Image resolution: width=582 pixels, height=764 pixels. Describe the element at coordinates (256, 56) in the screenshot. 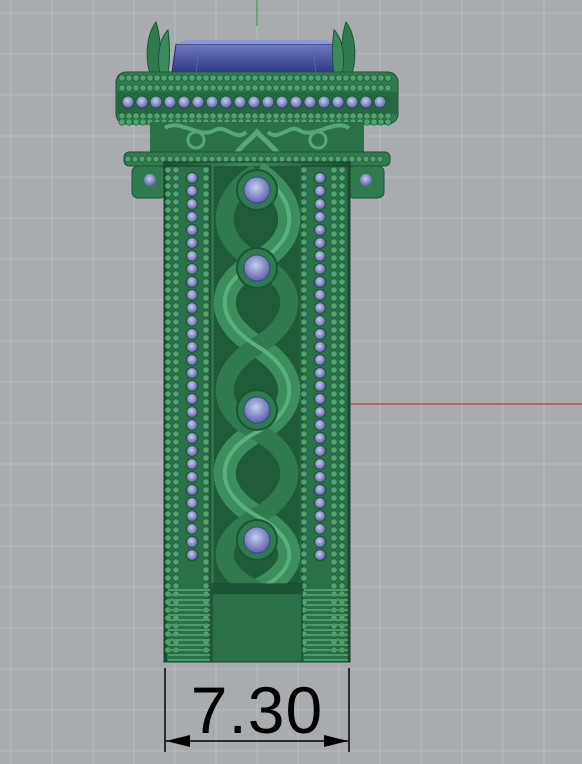

I see `center-stone` at that location.